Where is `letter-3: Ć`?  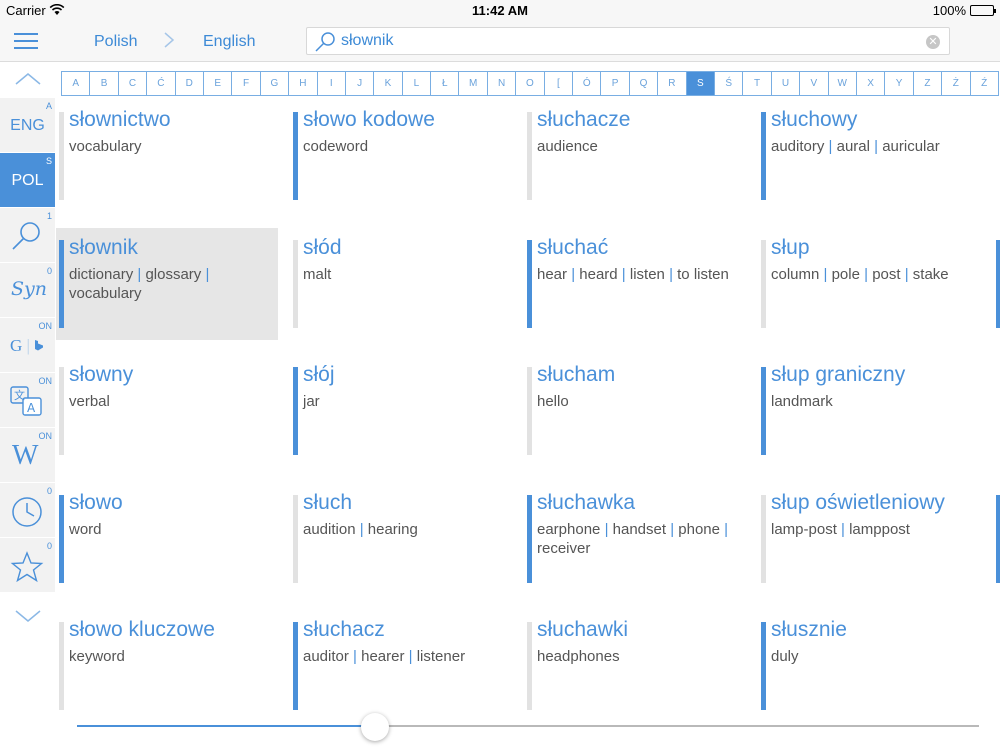 letter-3: Ć is located at coordinates (161, 83).